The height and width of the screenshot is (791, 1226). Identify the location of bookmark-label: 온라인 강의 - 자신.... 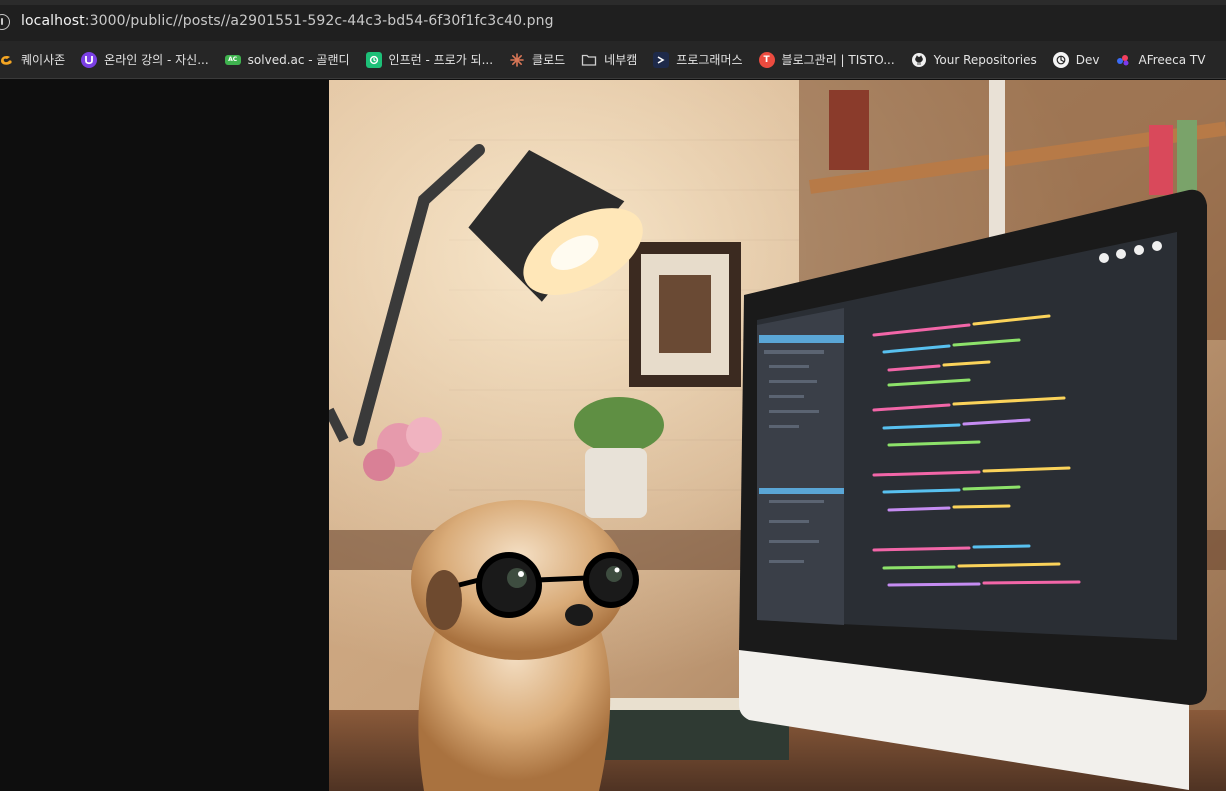
(156, 60).